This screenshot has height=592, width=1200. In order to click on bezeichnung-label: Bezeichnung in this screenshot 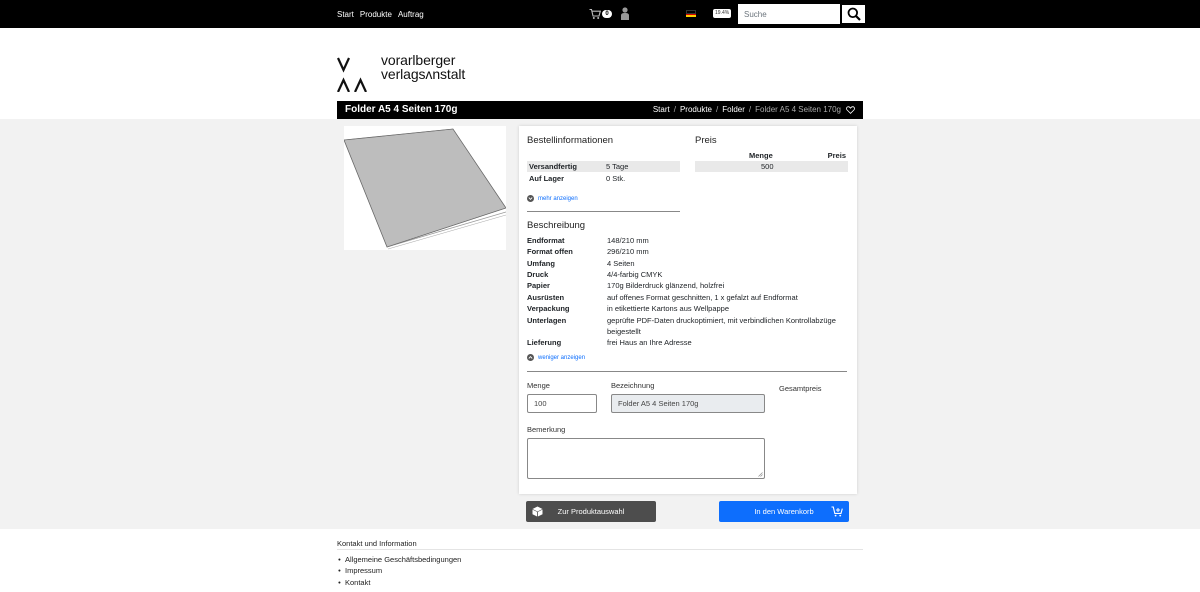, I will do `click(633, 385)`.